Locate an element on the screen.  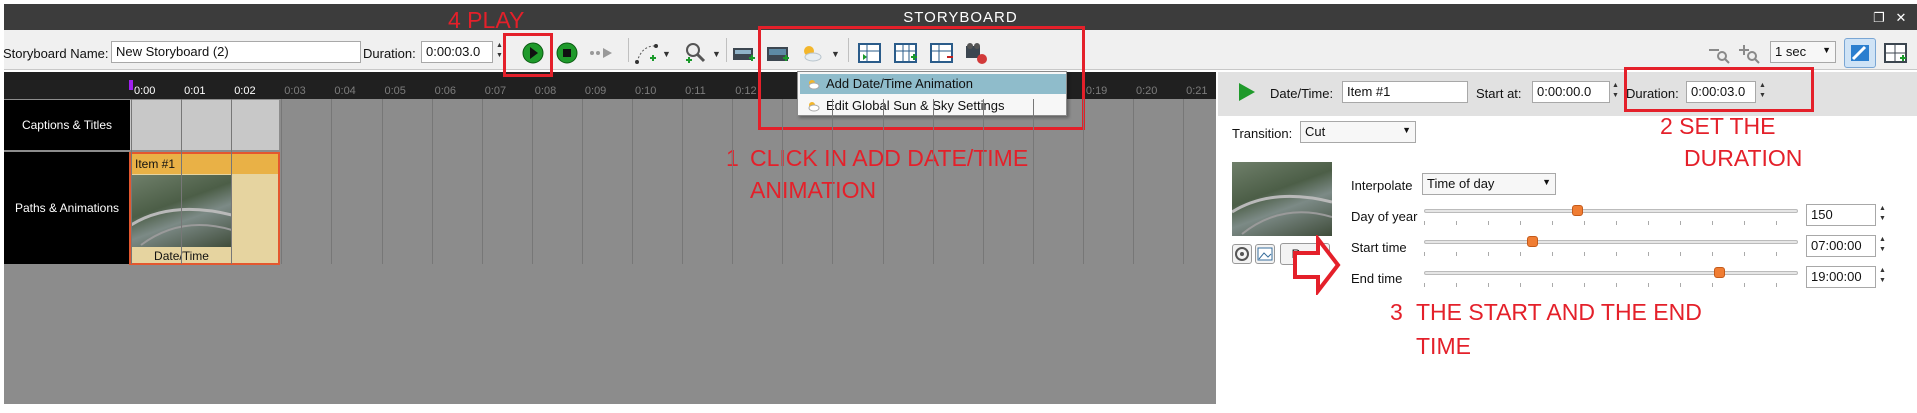
zoom-in-button is located at coordinates (1749, 53).